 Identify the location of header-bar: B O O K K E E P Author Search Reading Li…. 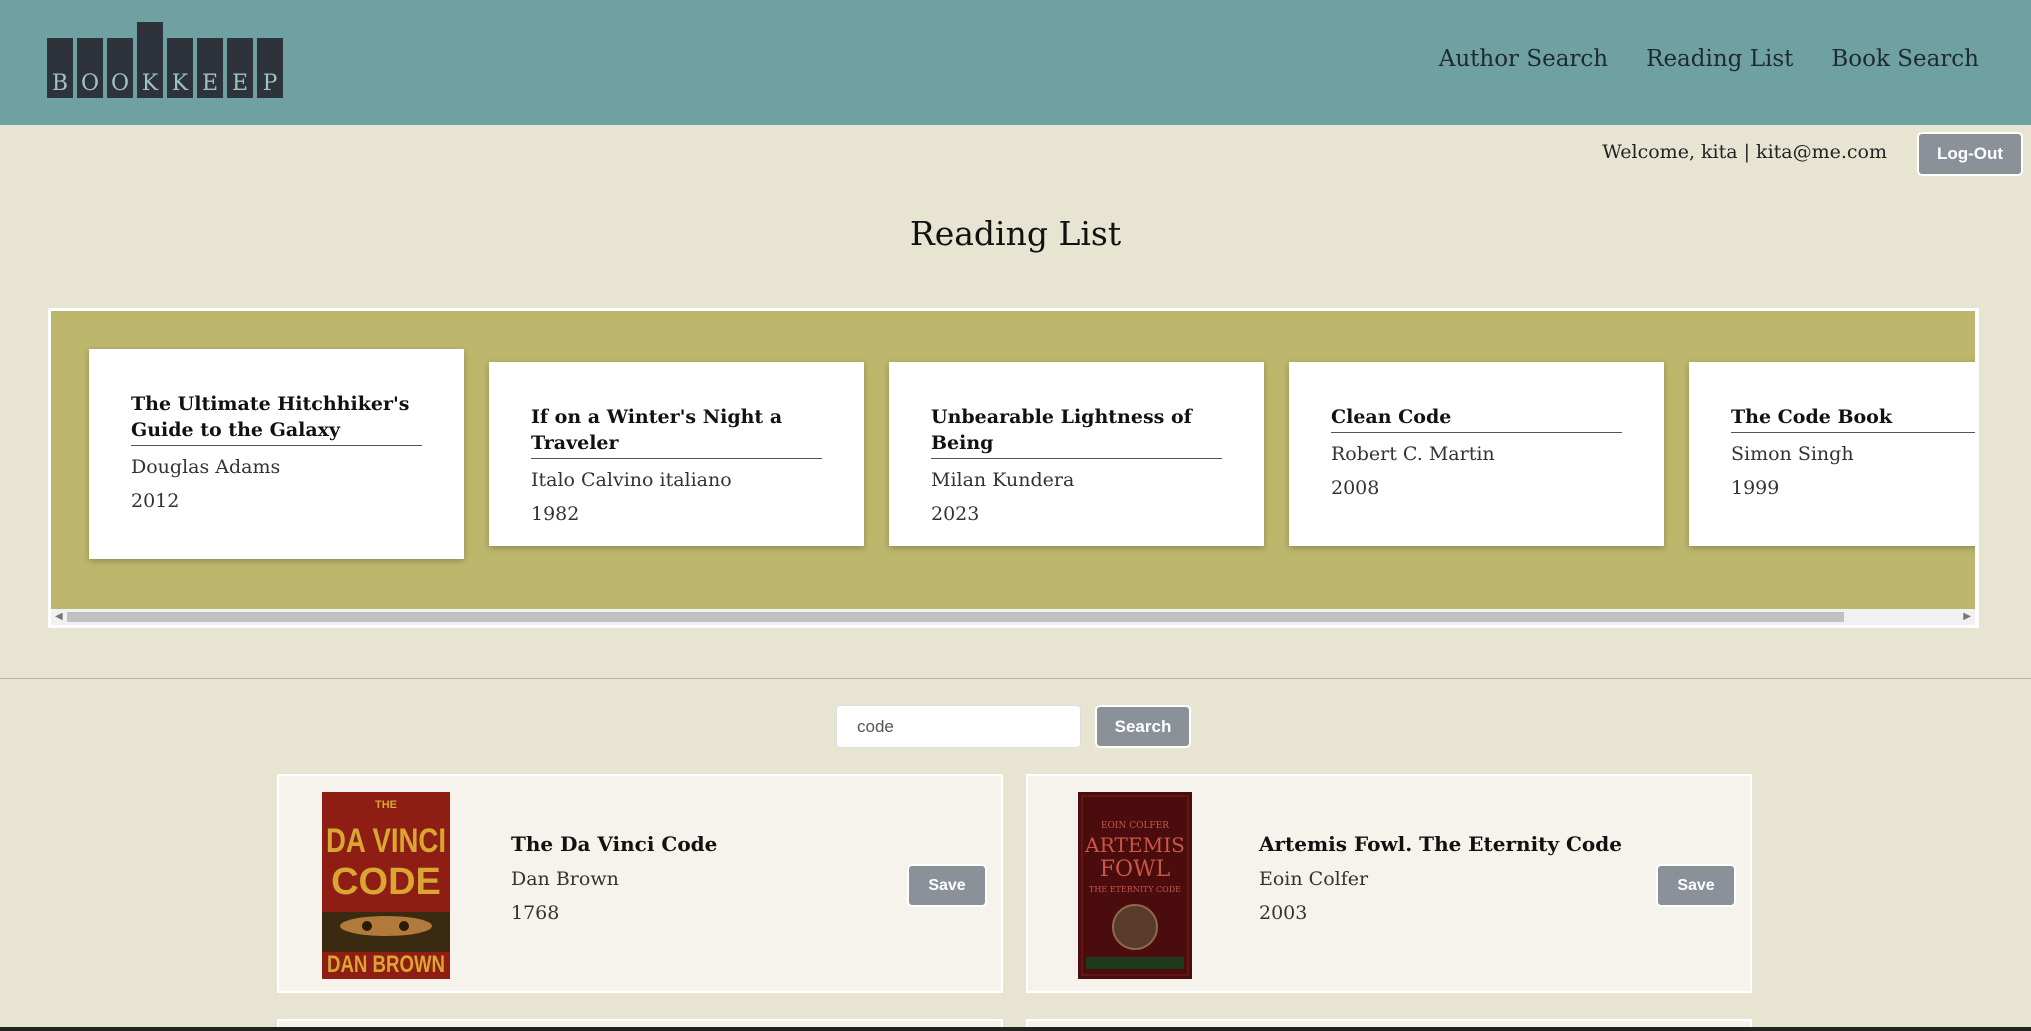
(1015, 62).